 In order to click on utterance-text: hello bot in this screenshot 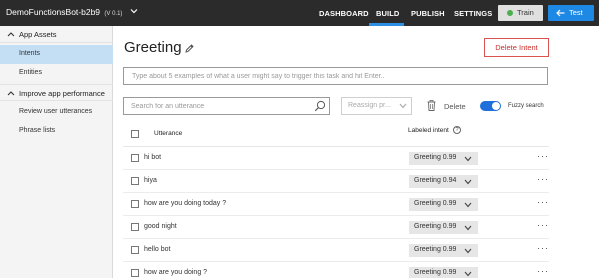, I will do `click(157, 249)`.